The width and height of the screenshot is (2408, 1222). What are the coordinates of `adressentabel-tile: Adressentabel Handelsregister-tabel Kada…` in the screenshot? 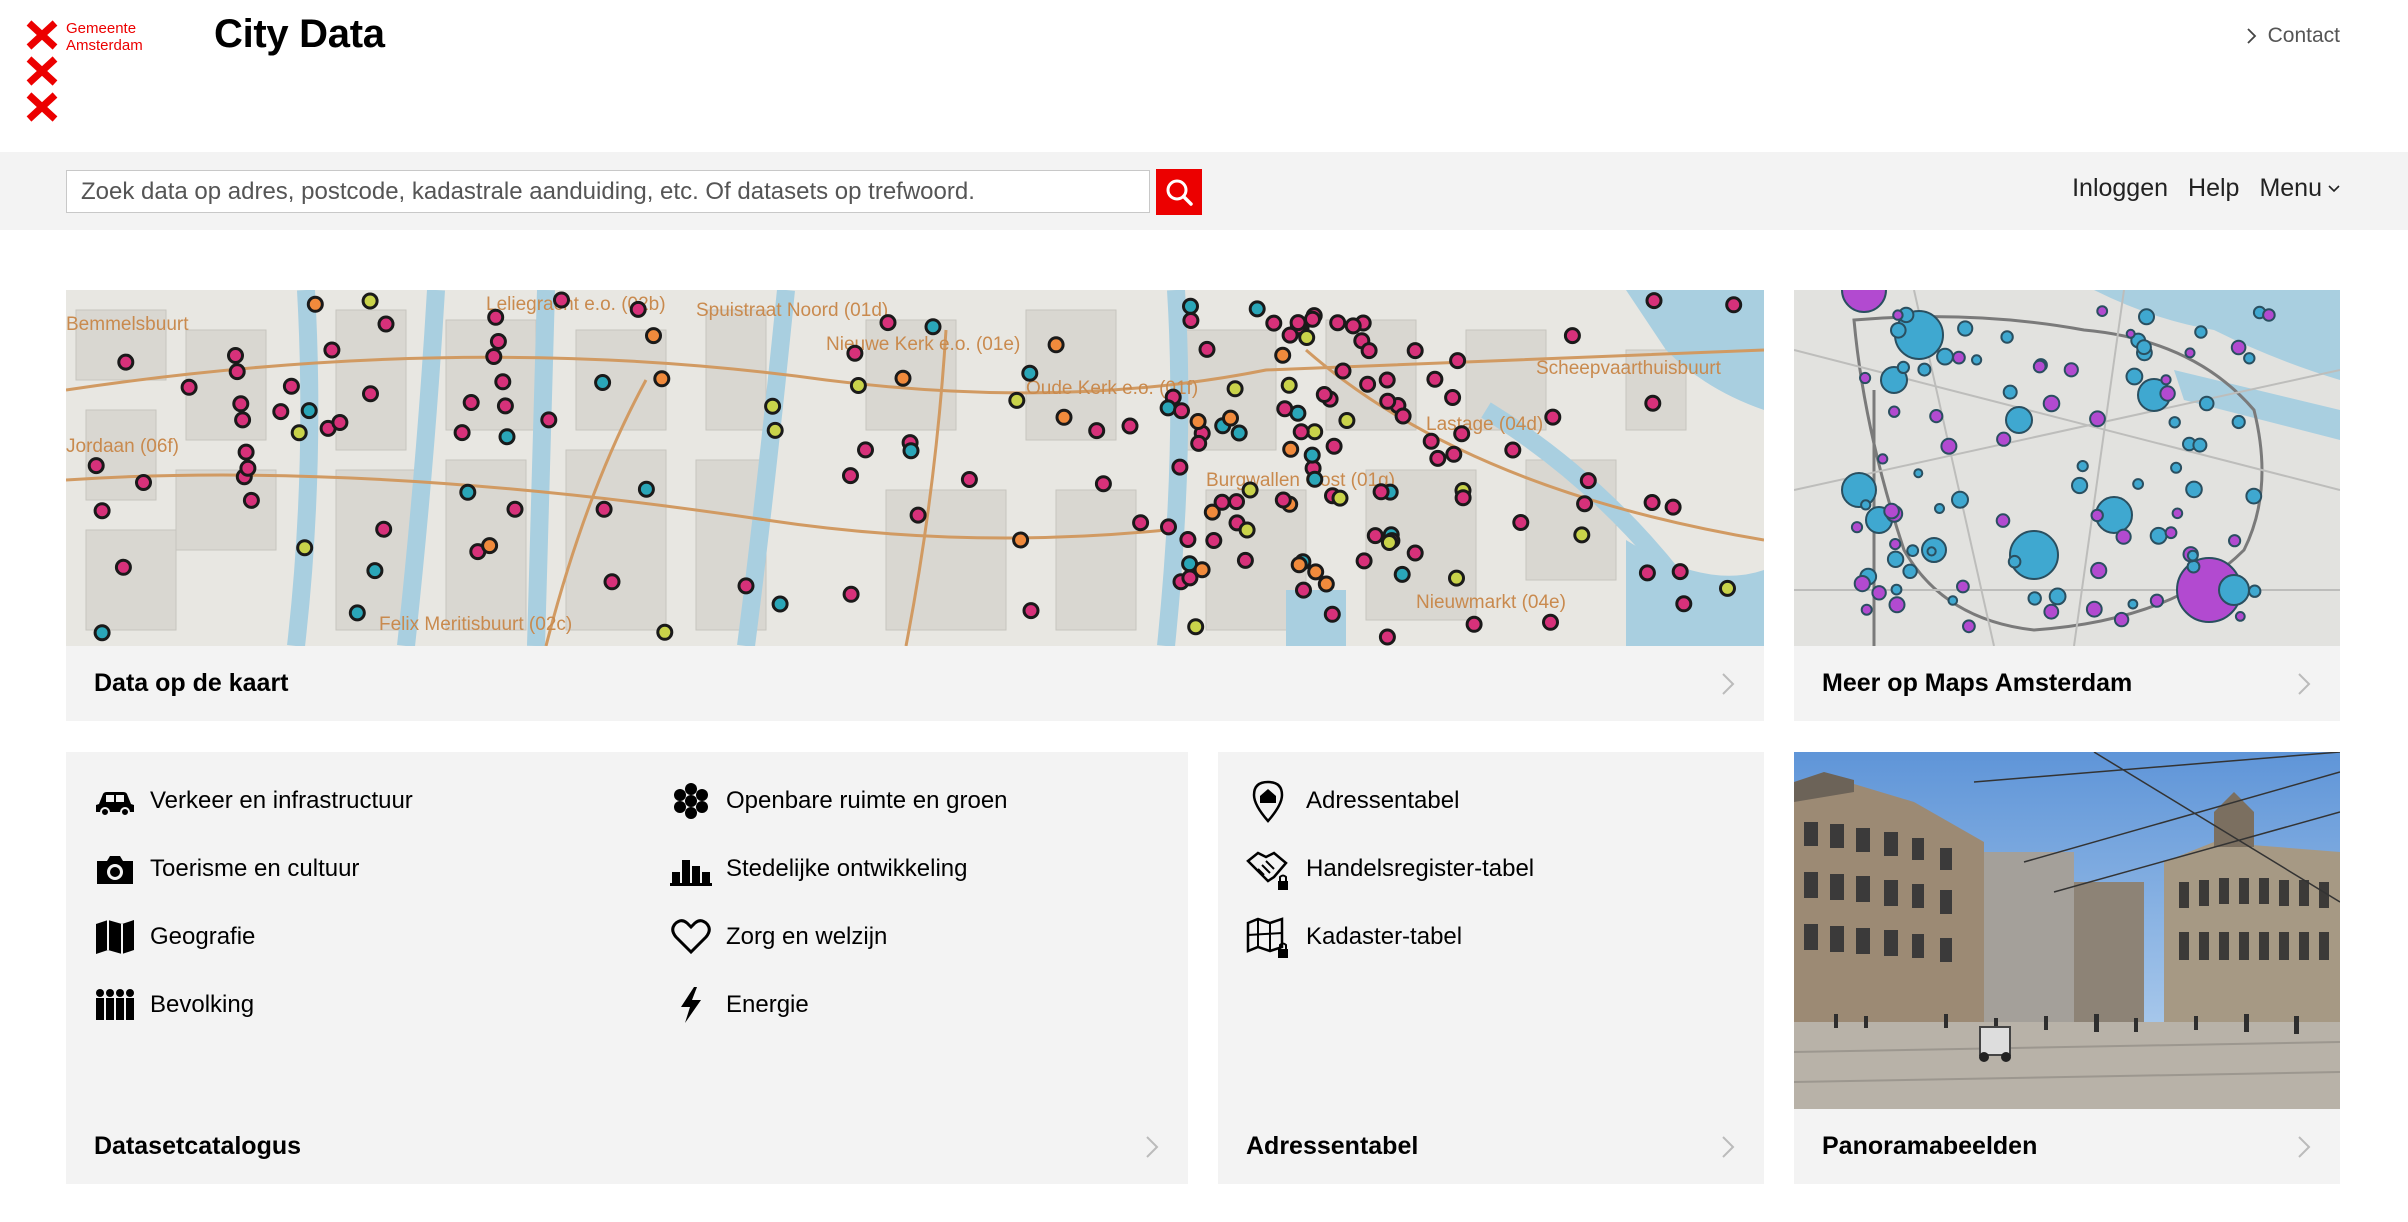 It's located at (1491, 968).